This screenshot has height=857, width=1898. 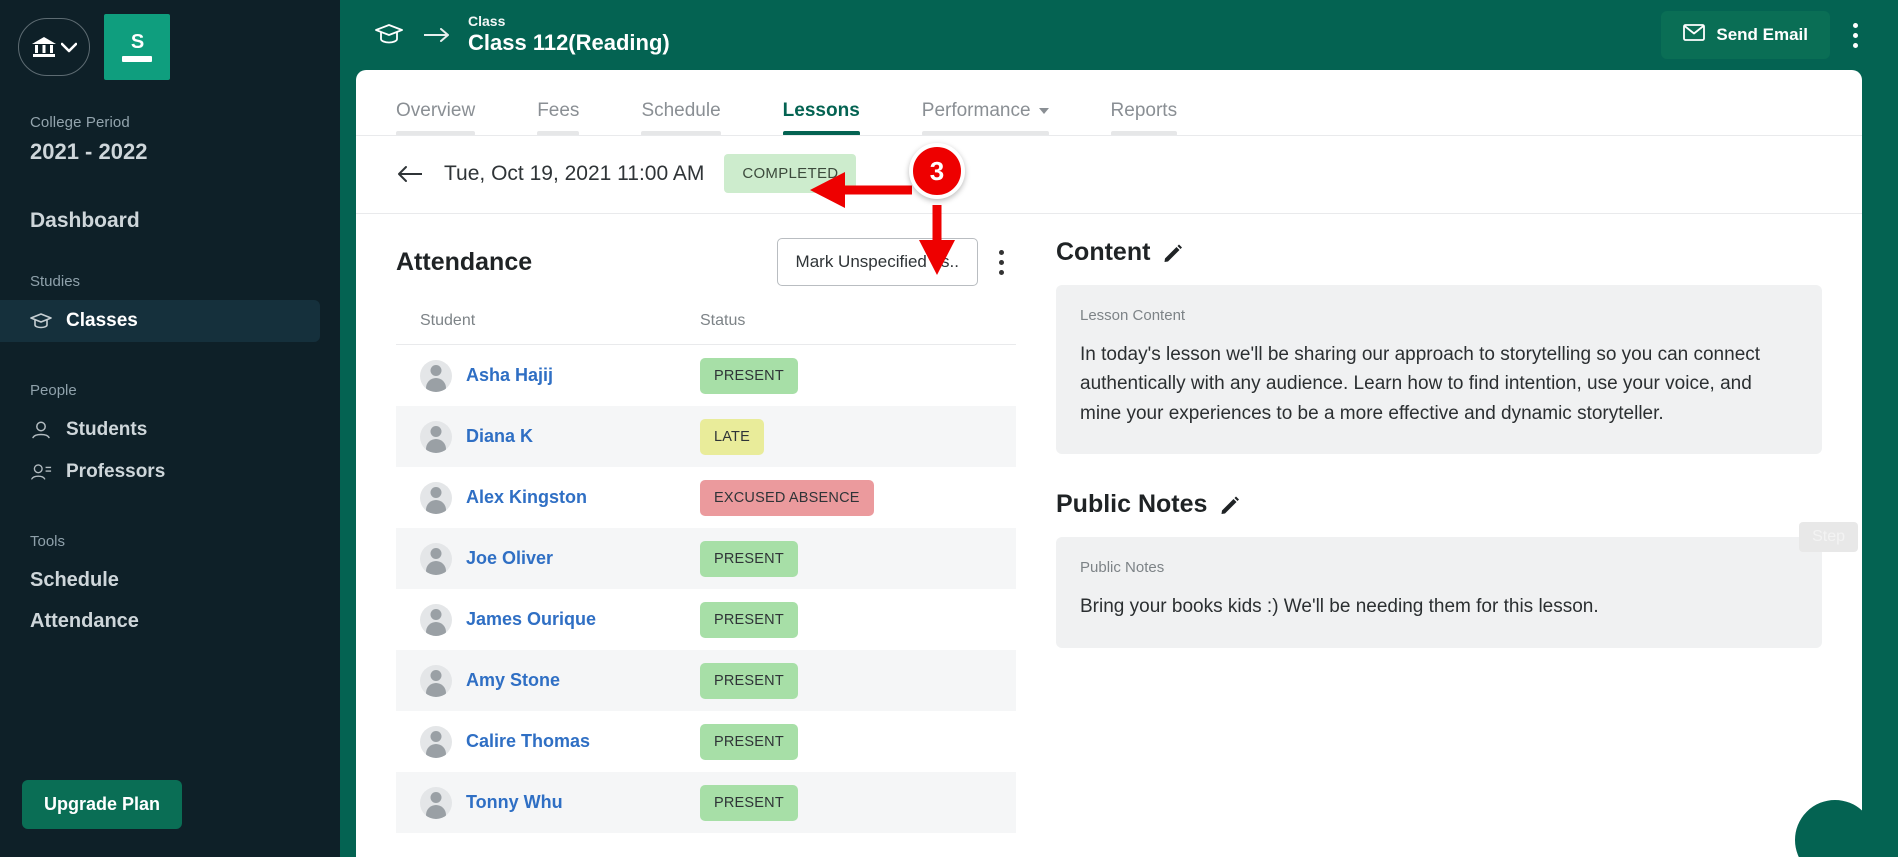 I want to click on table-row: Calire Thomas PRESENT, so click(x=706, y=741).